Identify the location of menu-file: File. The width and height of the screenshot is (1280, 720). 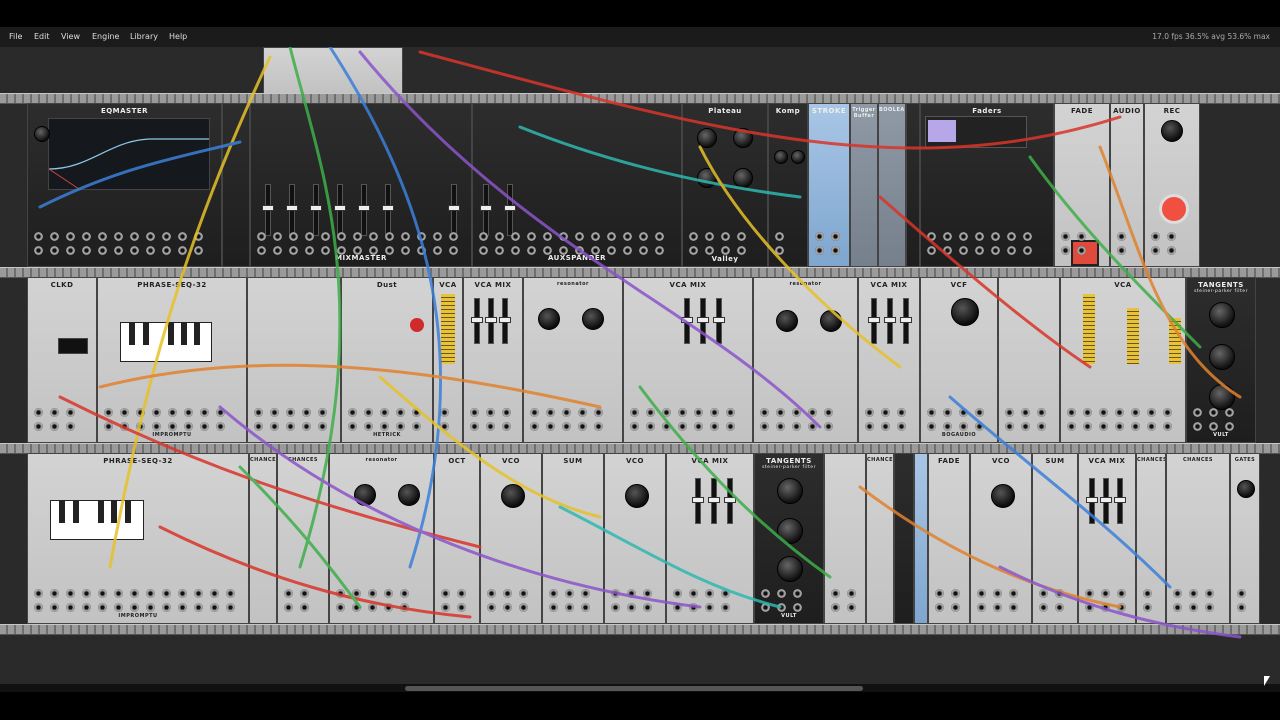
(15, 36).